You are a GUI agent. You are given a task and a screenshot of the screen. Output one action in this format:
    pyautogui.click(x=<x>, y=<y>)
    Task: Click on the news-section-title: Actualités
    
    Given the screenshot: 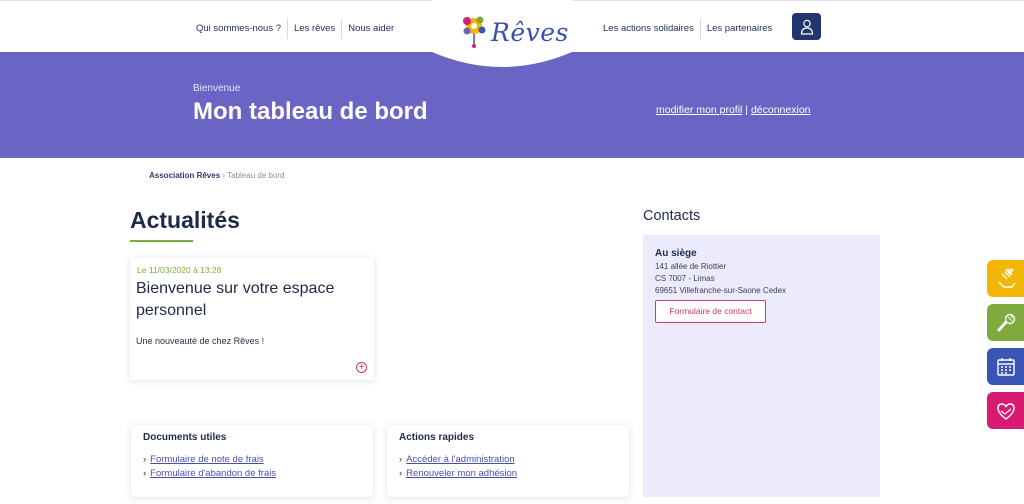 What is the action you would take?
    pyautogui.click(x=185, y=220)
    